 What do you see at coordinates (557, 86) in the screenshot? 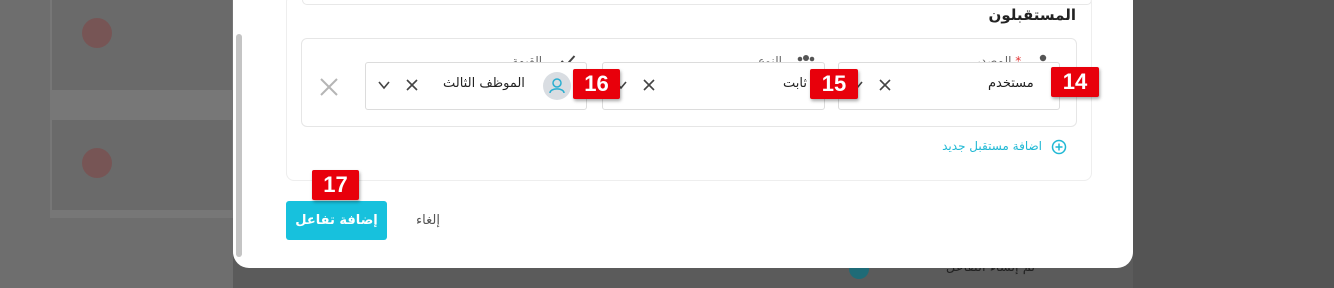
I see `user-avatar-icon` at bounding box center [557, 86].